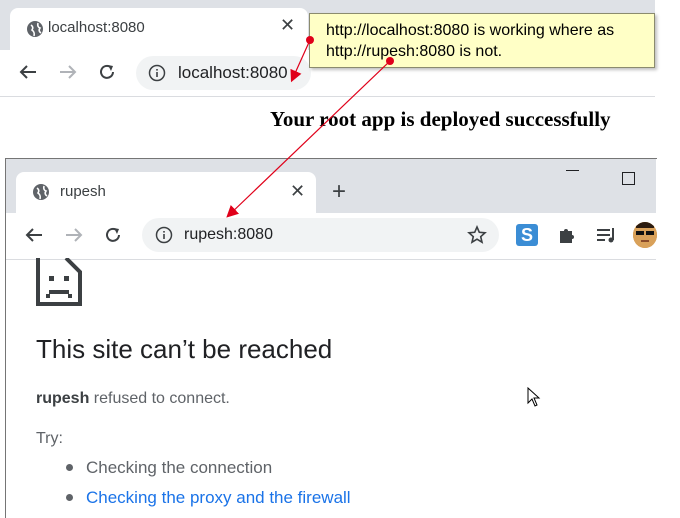 The height and width of the screenshot is (518, 680). What do you see at coordinates (300, 61) in the screenshot?
I see `arrow-to-localhost` at bounding box center [300, 61].